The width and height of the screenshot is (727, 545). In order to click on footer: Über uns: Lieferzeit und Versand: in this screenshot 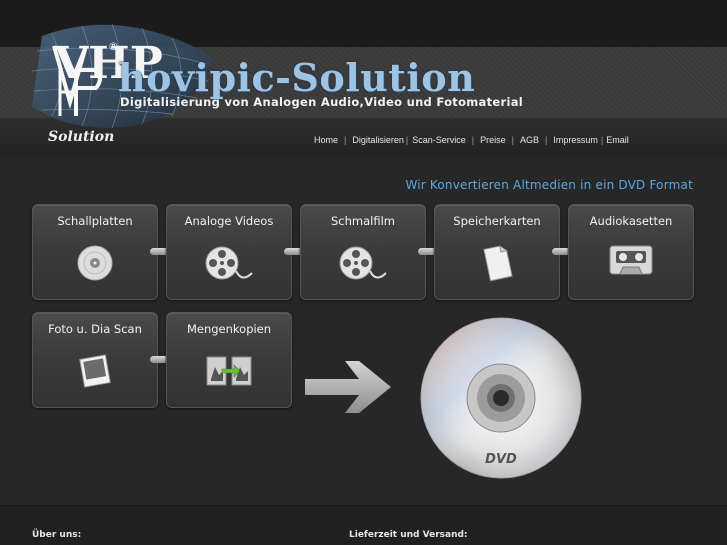, I will do `click(363, 525)`.